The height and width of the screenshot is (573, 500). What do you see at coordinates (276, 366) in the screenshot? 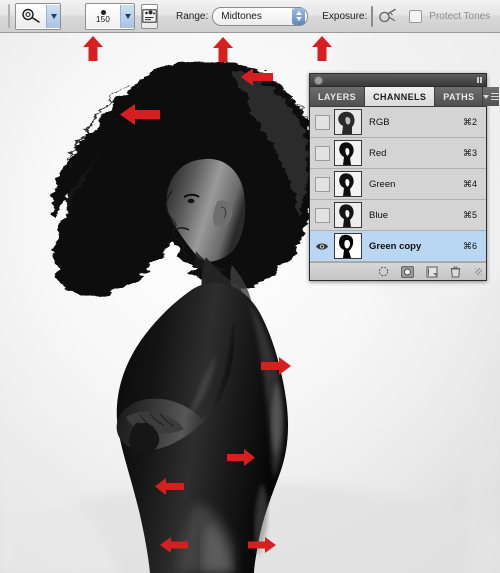
I see `arrow-right-back-upper` at bounding box center [276, 366].